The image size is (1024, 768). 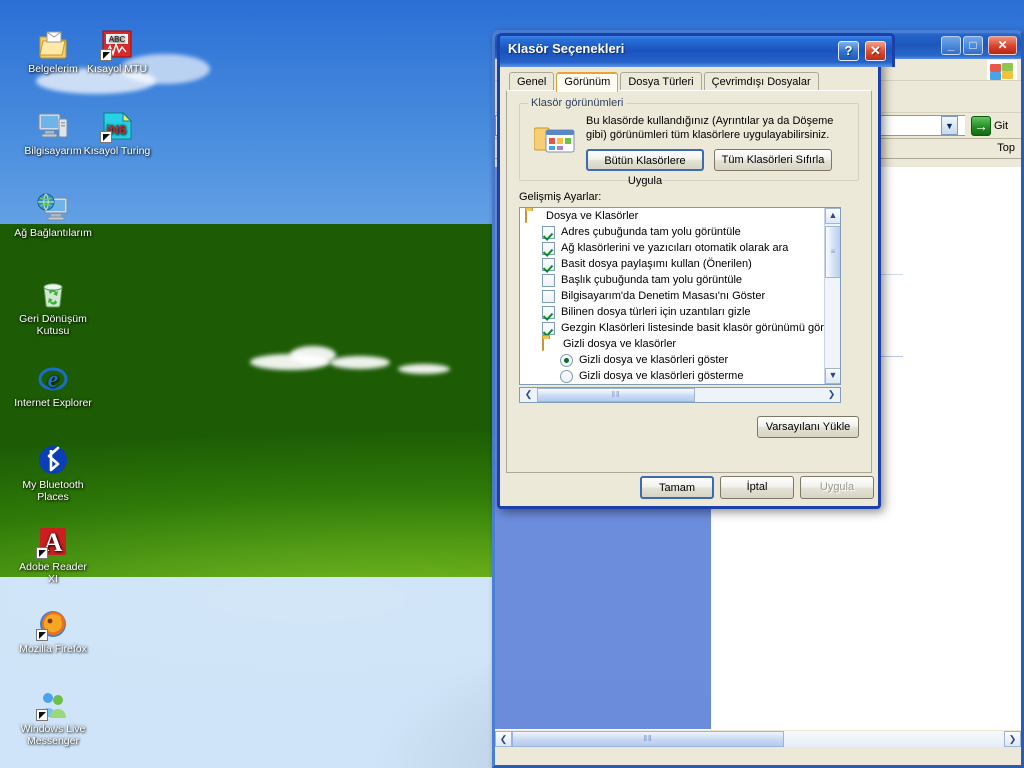 What do you see at coordinates (53, 215) in the screenshot?
I see `desktop-icon-network-places: Ağ Bağlantılarım` at bounding box center [53, 215].